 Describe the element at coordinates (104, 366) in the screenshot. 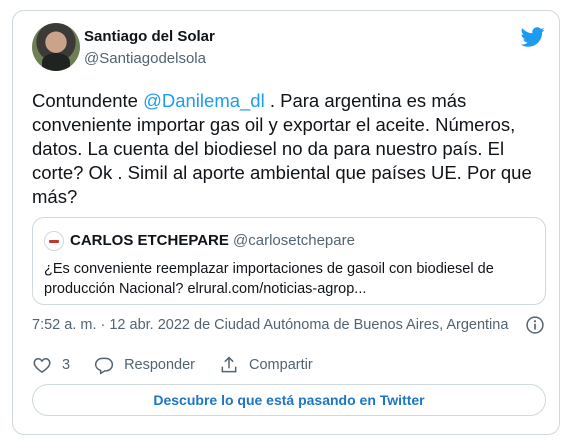

I see `reply-bubble-icon` at that location.